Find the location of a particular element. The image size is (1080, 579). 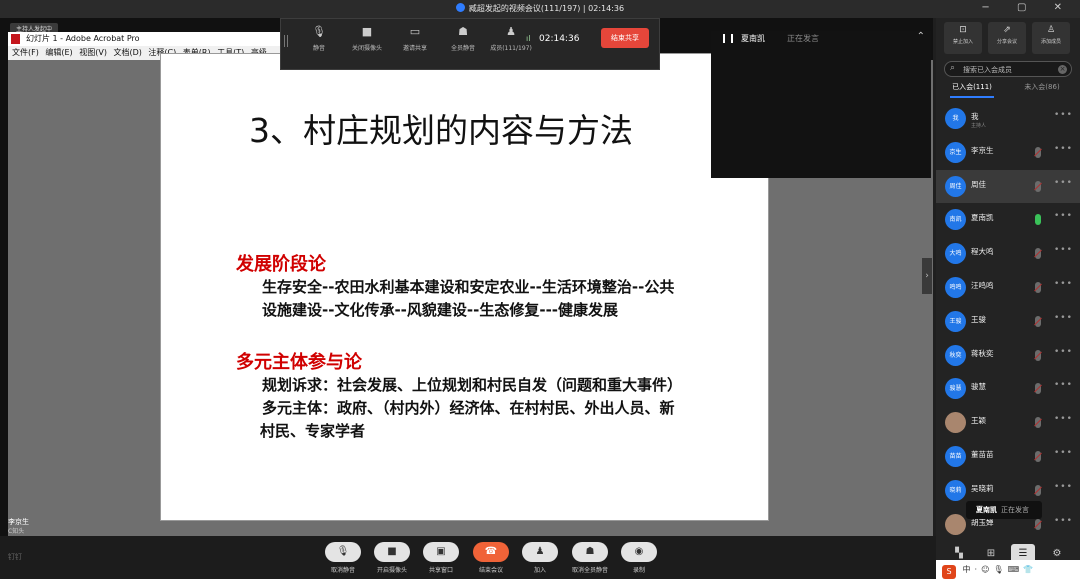

share-meeting-button: ⇗ 分享会议 is located at coordinates (1007, 38).